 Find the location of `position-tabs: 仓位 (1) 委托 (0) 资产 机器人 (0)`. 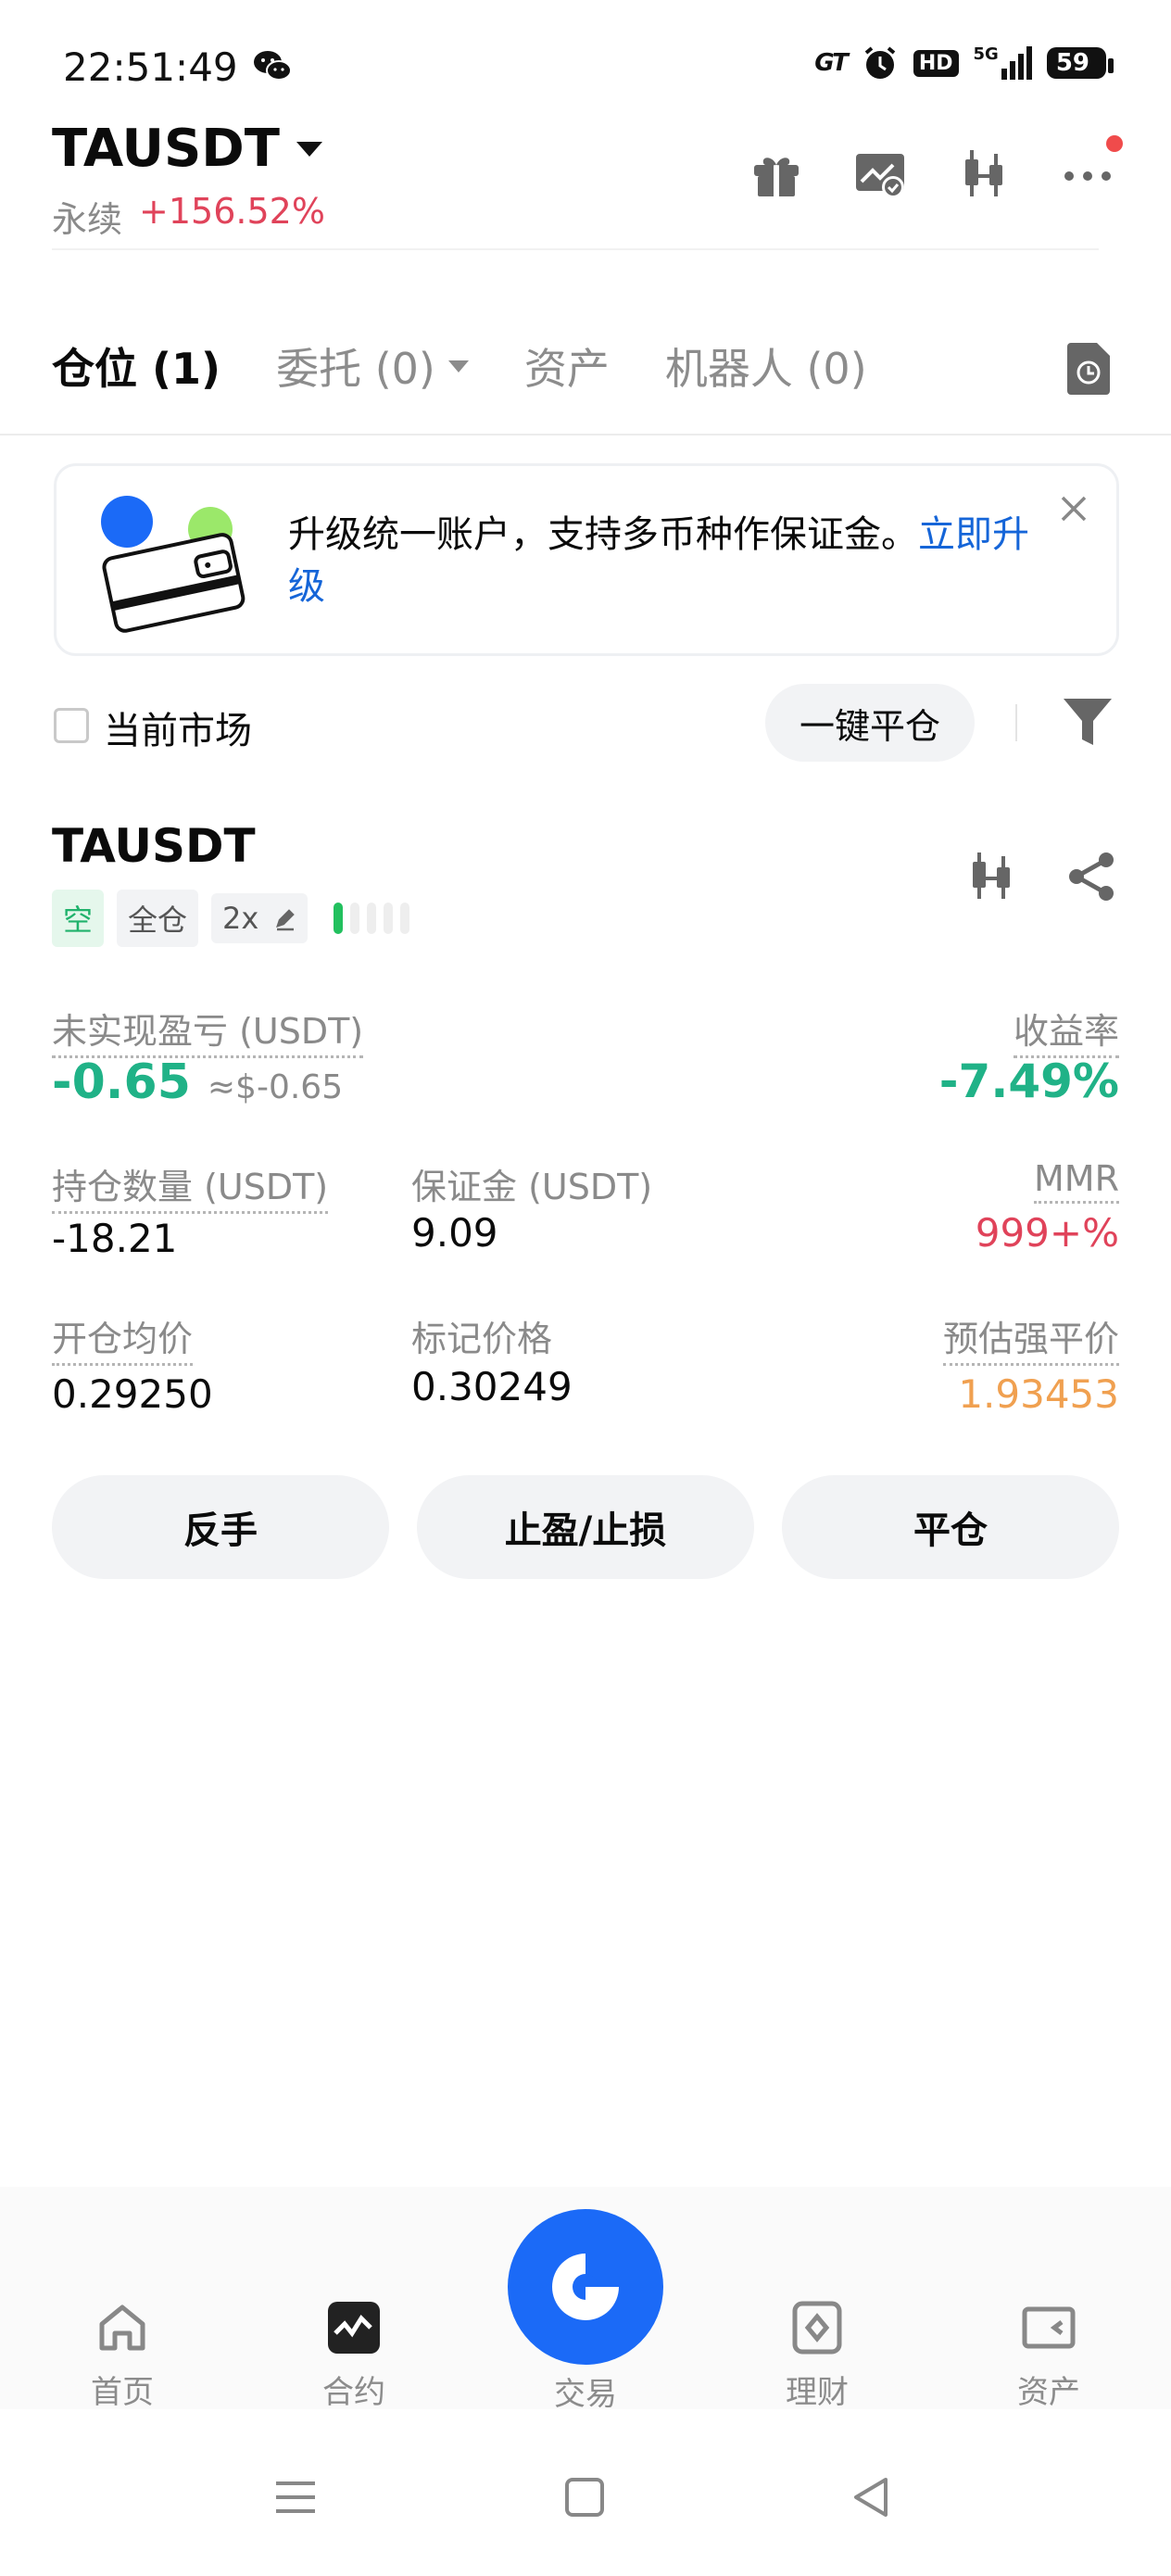

position-tabs: 仓位 (1) 委托 (0) 资产 机器人 (0) is located at coordinates (460, 366).